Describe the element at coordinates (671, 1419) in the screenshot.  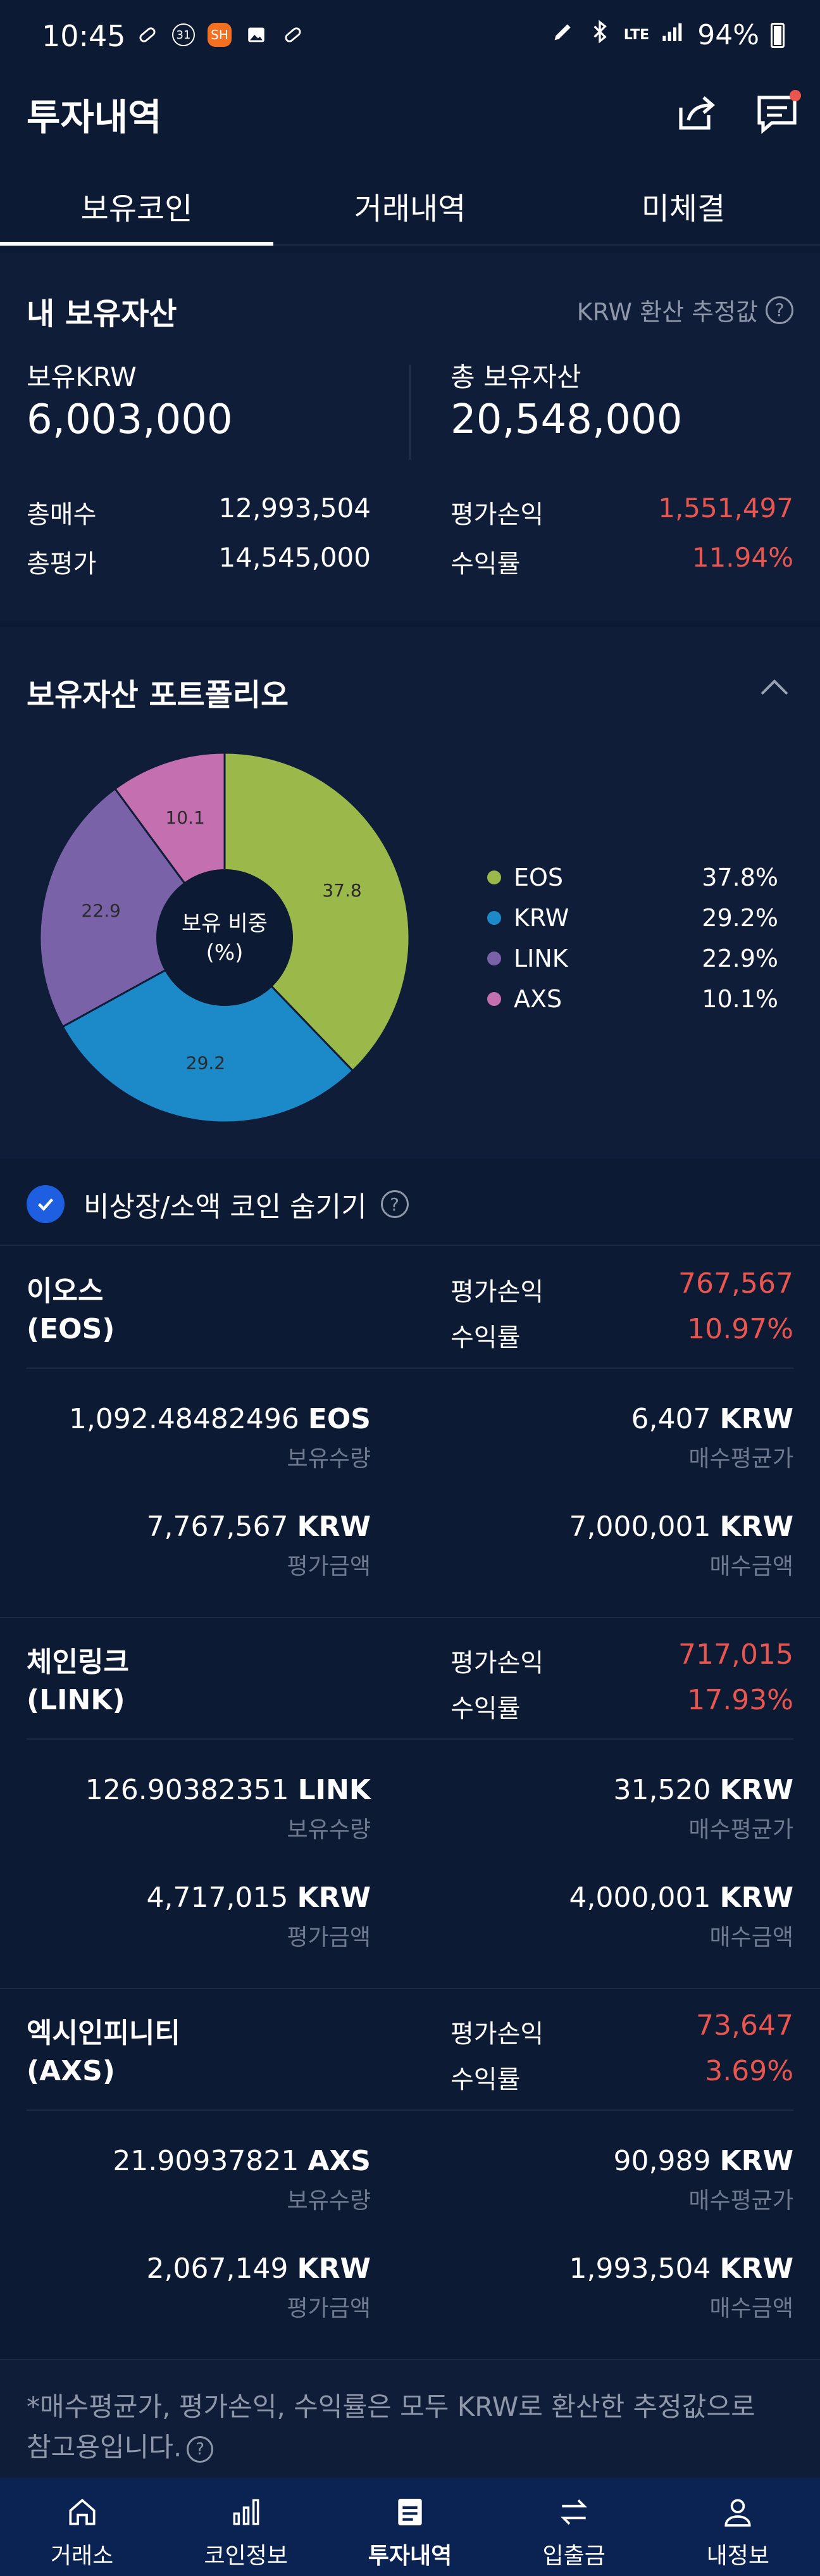
I see `coin-avg-price-value: 6,407` at that location.